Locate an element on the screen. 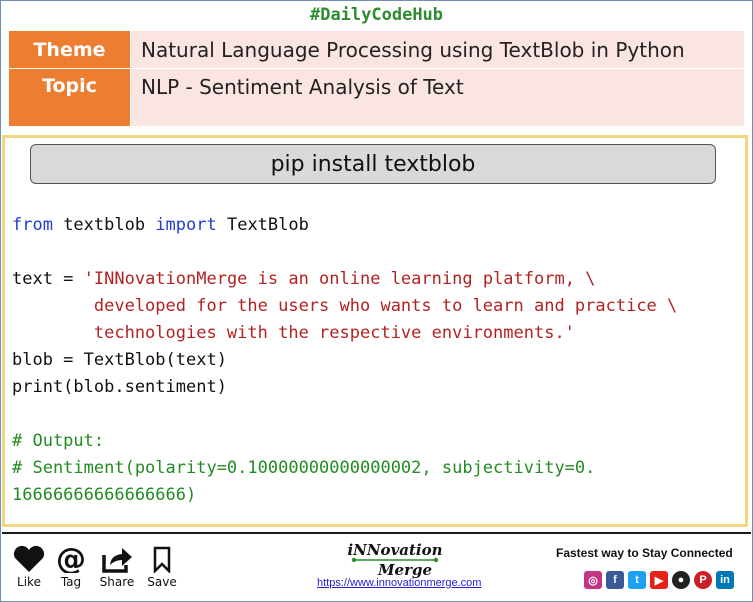 The image size is (753, 602). share-label: Share is located at coordinates (117, 582).